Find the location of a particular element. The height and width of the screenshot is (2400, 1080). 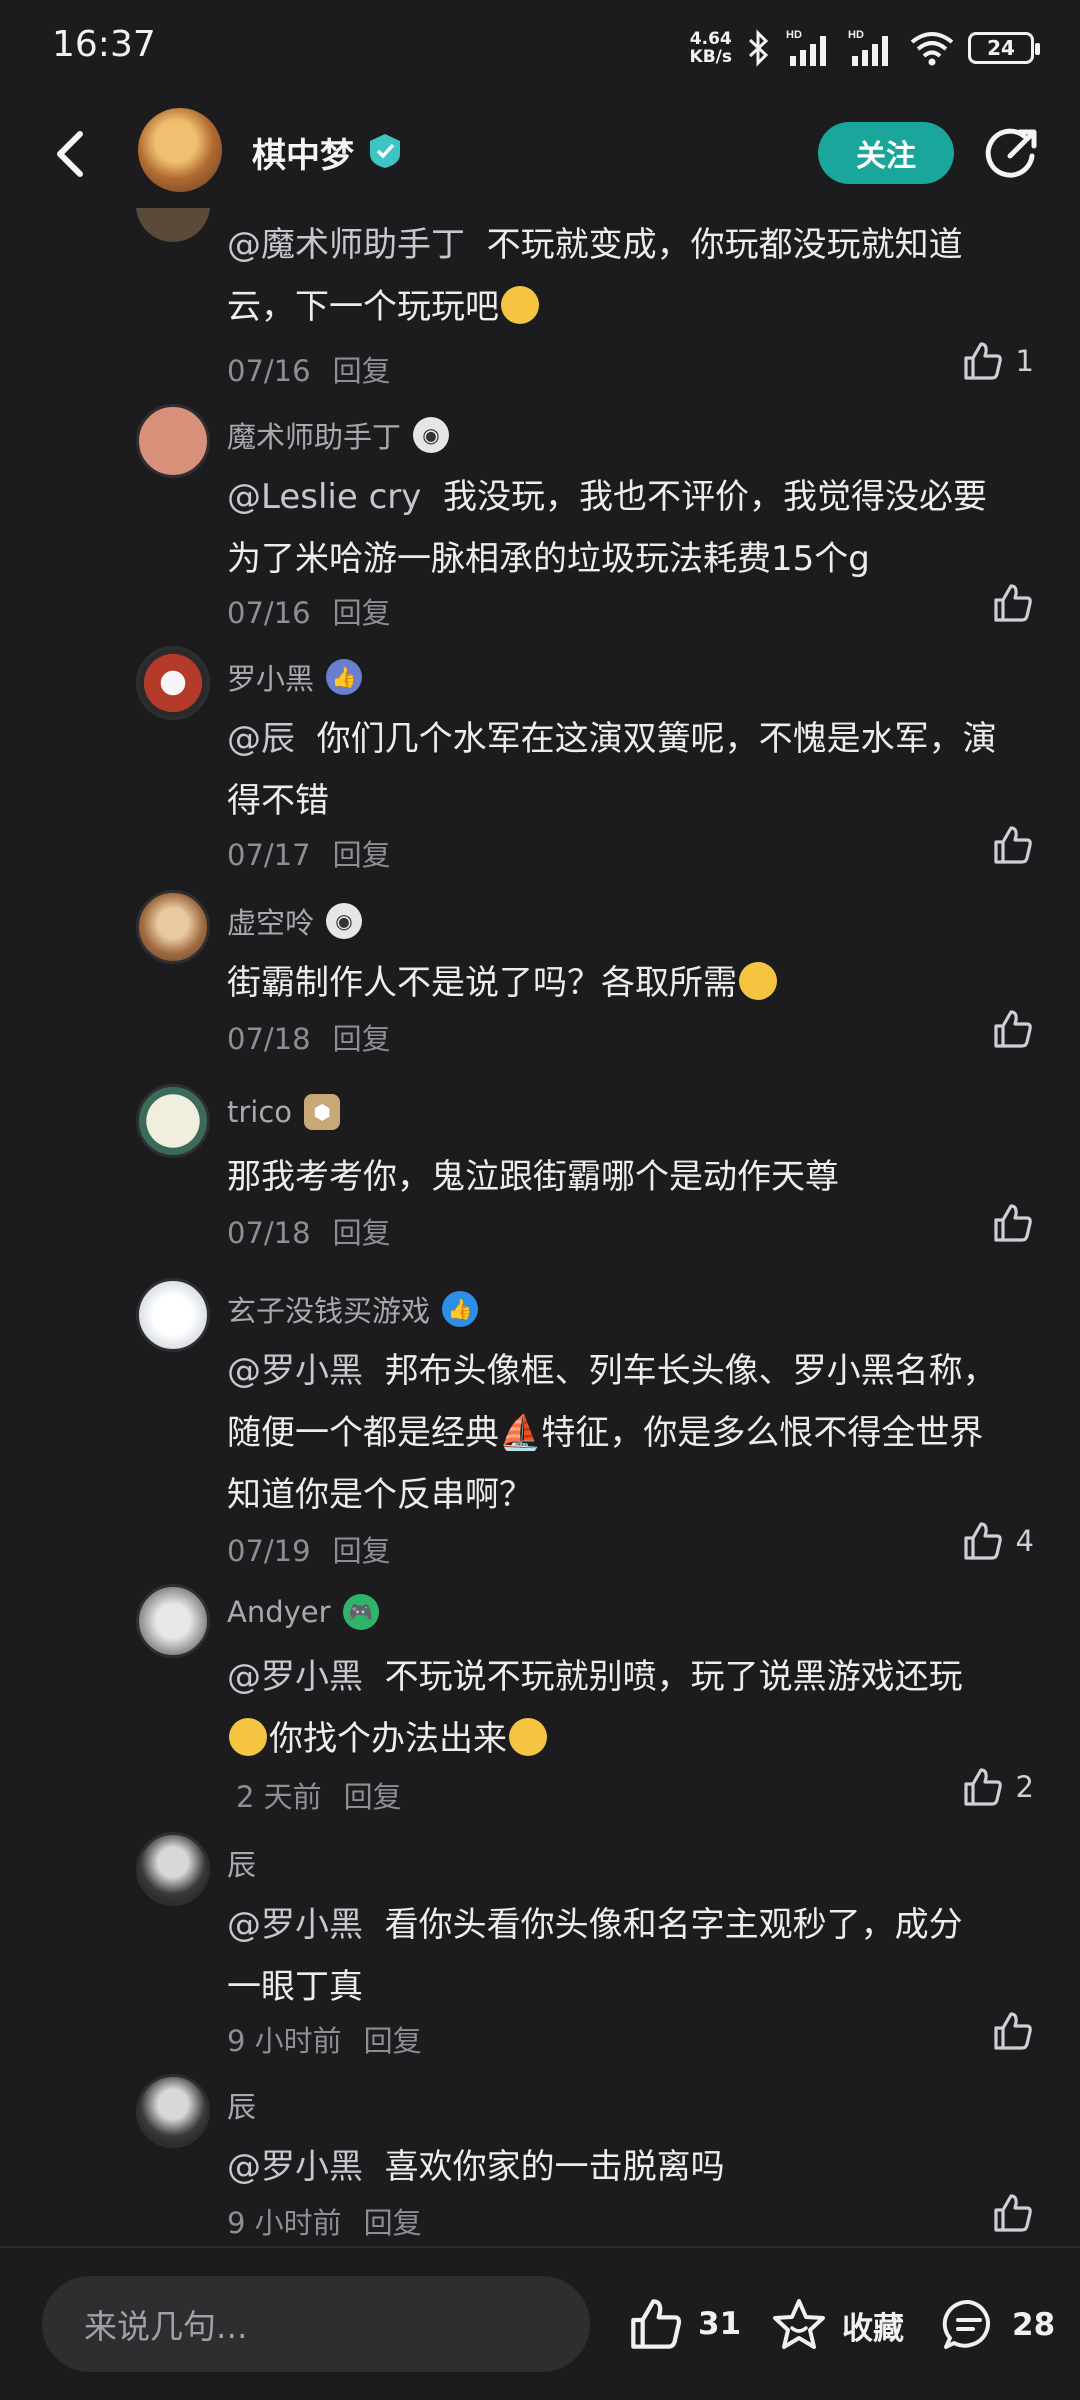

bottom-action-bar: 来说几句... 31 收藏 28 is located at coordinates (540, 2323).